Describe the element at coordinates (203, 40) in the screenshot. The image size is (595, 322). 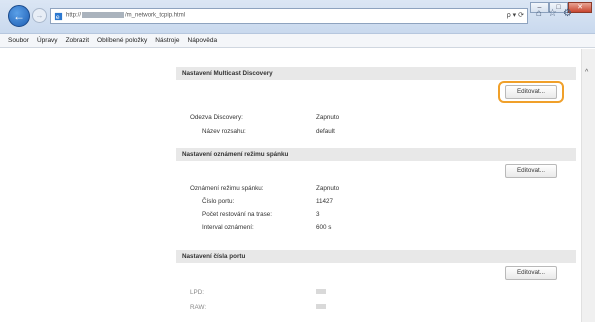
I see `menu-help: Nápověda` at that location.